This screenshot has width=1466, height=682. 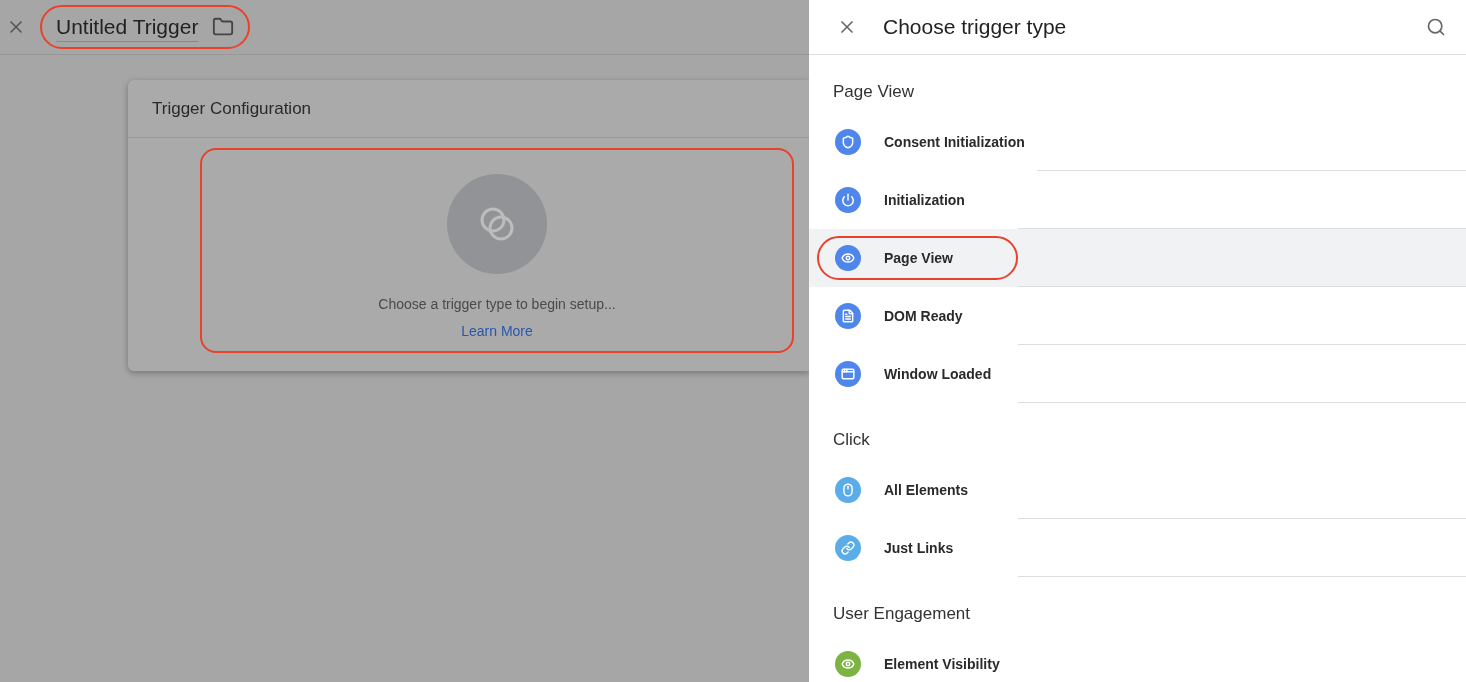 I want to click on item-label: Window Loaded, so click(x=938, y=374).